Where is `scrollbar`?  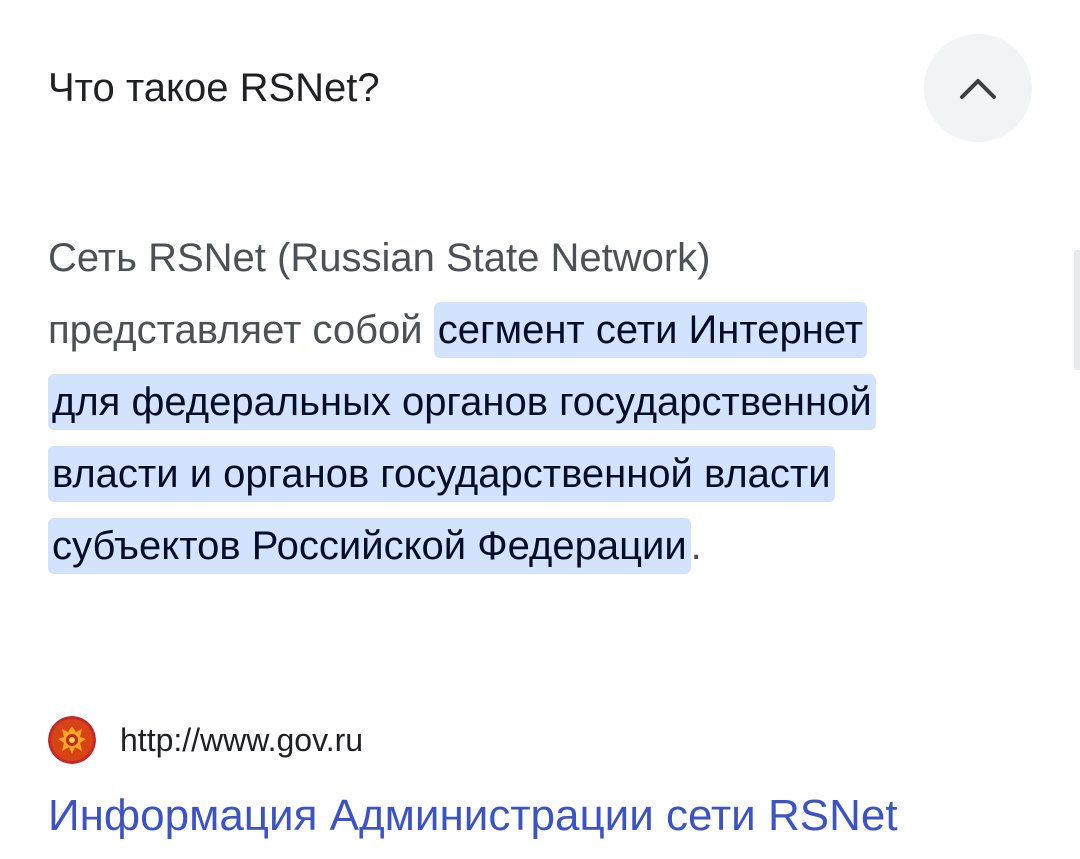 scrollbar is located at coordinates (1077, 310).